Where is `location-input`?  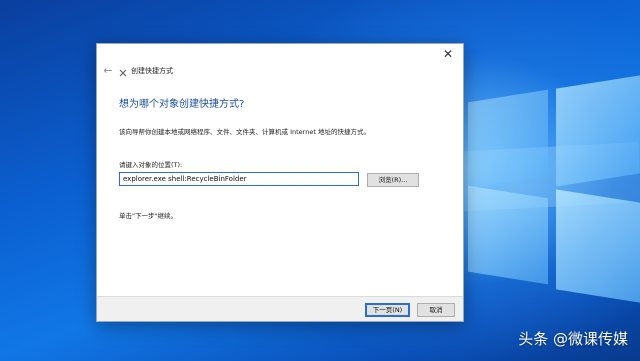 location-input is located at coordinates (239, 179).